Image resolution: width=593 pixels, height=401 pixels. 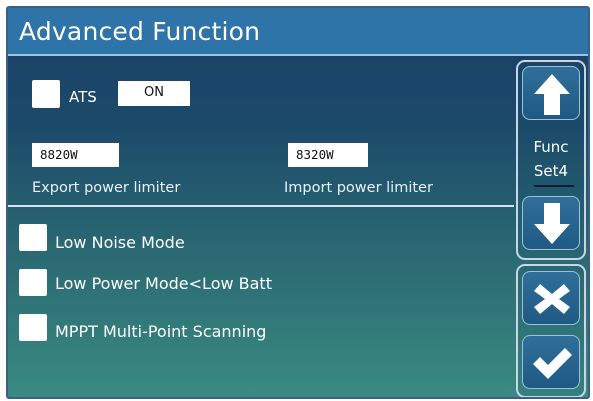 What do you see at coordinates (358, 188) in the screenshot?
I see `import-power-limiter-label: Import power limiter` at bounding box center [358, 188].